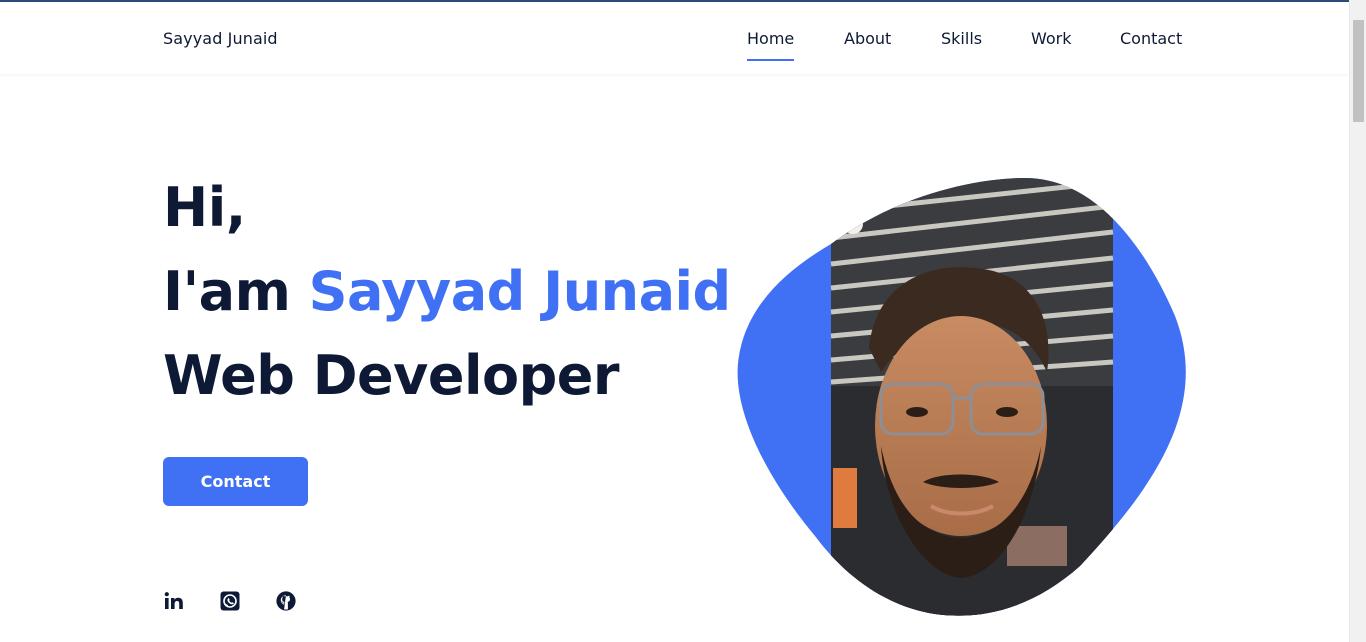 This screenshot has width=1366, height=642. Describe the element at coordinates (520, 291) in the screenshot. I see `hero-name: Sayyad Junaid` at that location.